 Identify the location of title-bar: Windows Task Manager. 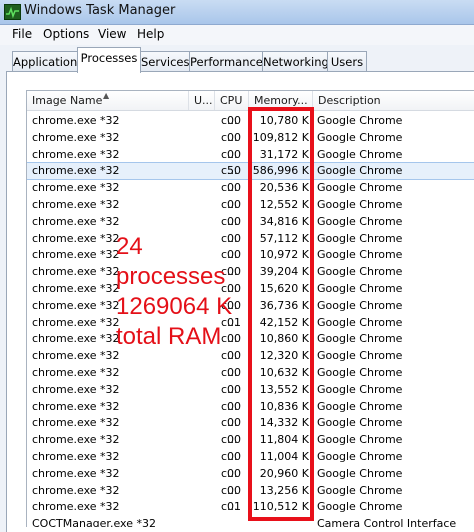
(237, 12).